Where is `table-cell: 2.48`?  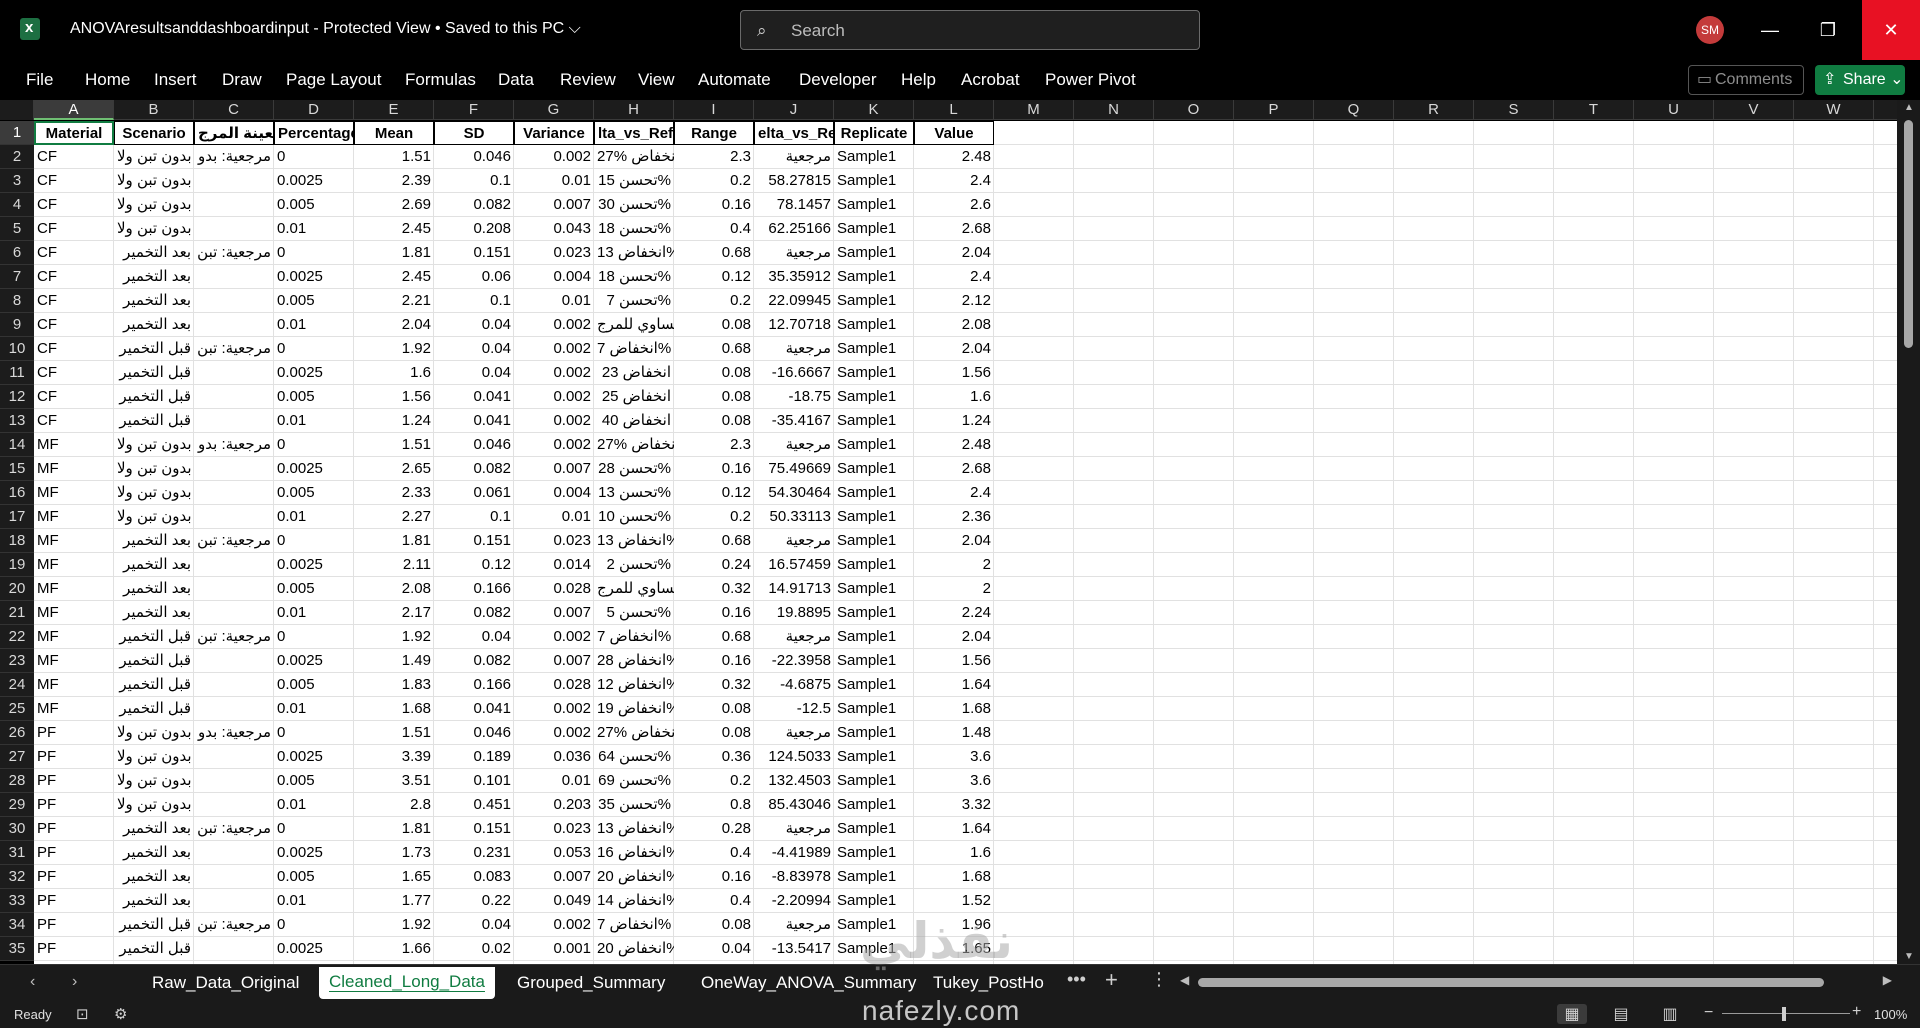
table-cell: 2.48 is located at coordinates (954, 157).